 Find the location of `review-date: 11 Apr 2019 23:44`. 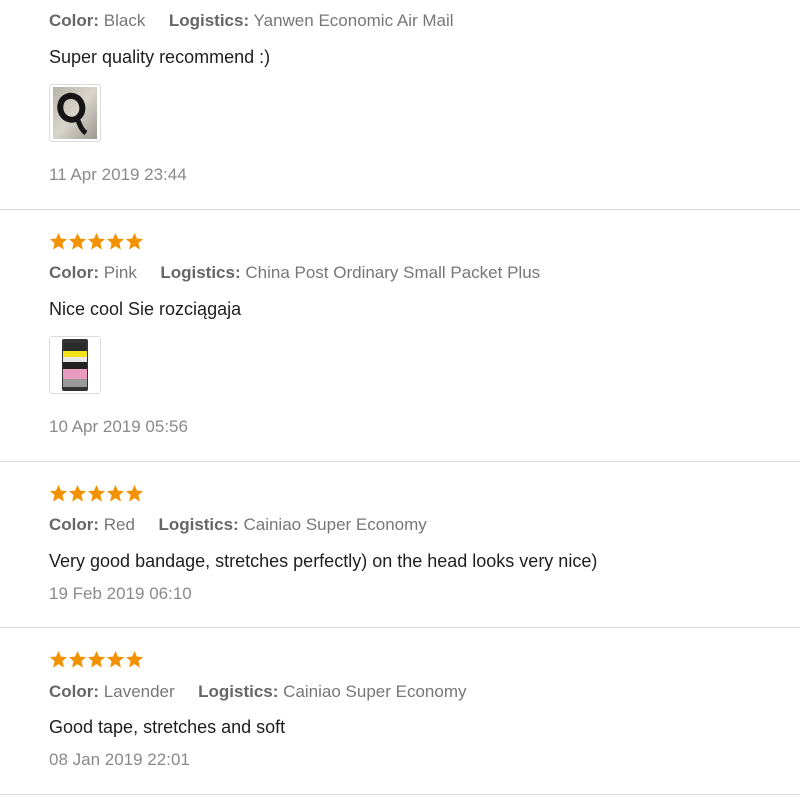

review-date: 11 Apr 2019 23:44 is located at coordinates (118, 174).